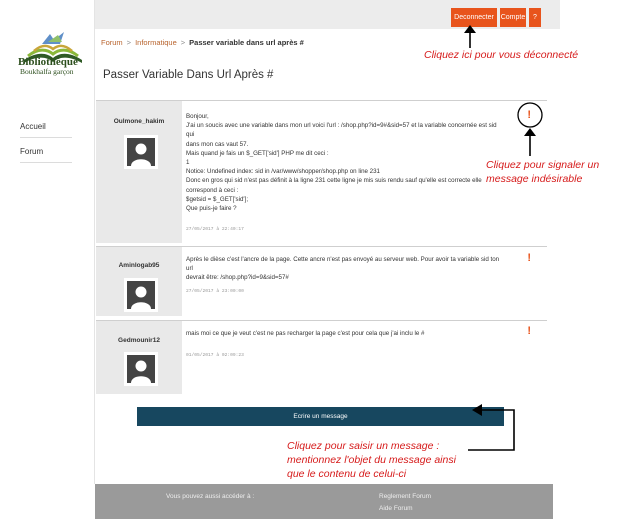 This screenshot has height=519, width=619. I want to click on author-column: Oulmone_hakim, so click(139, 172).